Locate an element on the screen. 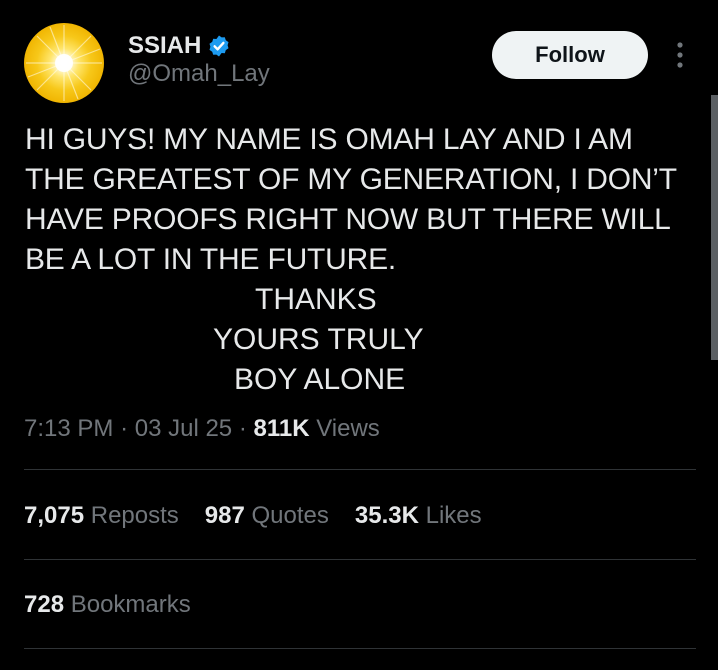 Image resolution: width=718 pixels, height=670 pixels. bookmarks-label: Bookmarks is located at coordinates (130, 604).